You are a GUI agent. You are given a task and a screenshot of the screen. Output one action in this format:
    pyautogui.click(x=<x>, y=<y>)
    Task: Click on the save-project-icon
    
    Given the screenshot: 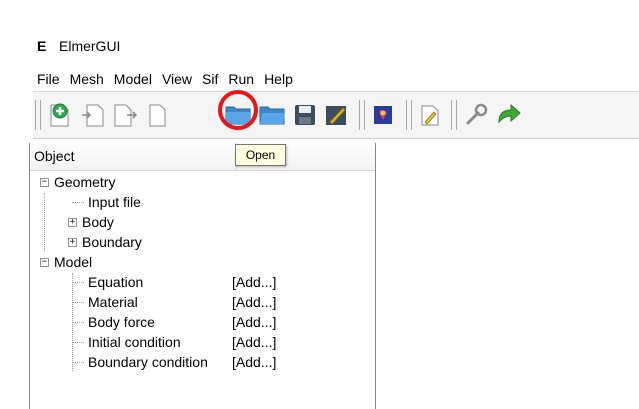 What is the action you would take?
    pyautogui.click(x=126, y=115)
    